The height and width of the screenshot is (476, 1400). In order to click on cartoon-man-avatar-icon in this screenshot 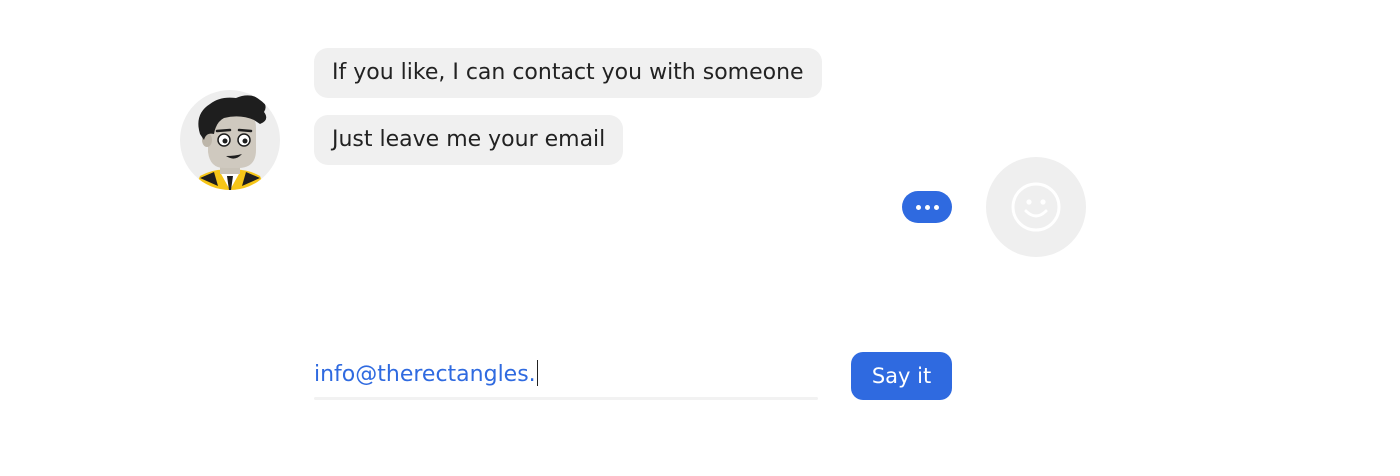, I will do `click(230, 142)`.